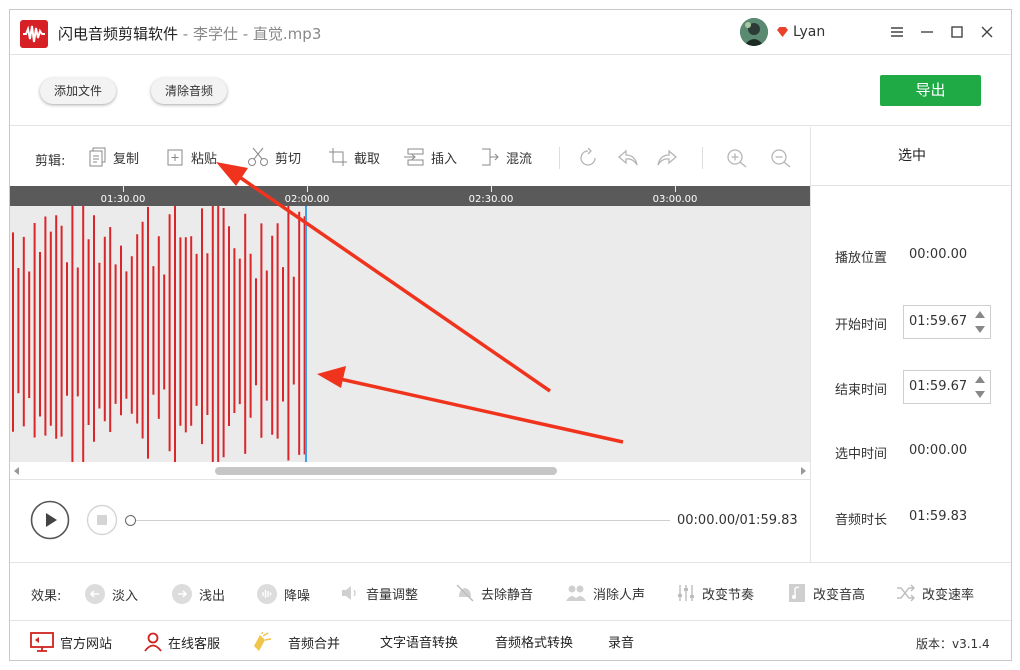  Describe the element at coordinates (70, 642) in the screenshot. I see `official-site-link: 官方网站` at that location.